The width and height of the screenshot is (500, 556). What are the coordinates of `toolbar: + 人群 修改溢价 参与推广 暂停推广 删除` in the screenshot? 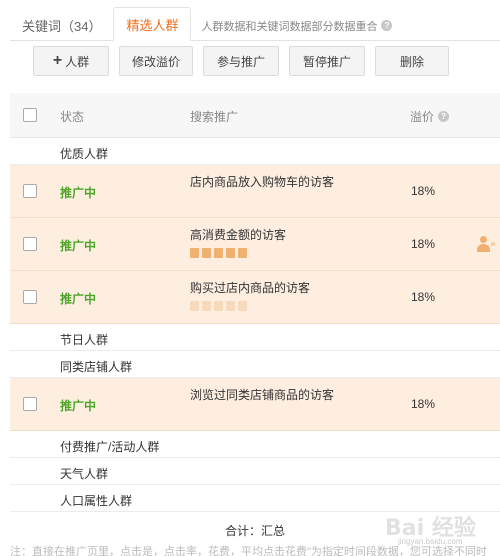 It's located at (241, 61).